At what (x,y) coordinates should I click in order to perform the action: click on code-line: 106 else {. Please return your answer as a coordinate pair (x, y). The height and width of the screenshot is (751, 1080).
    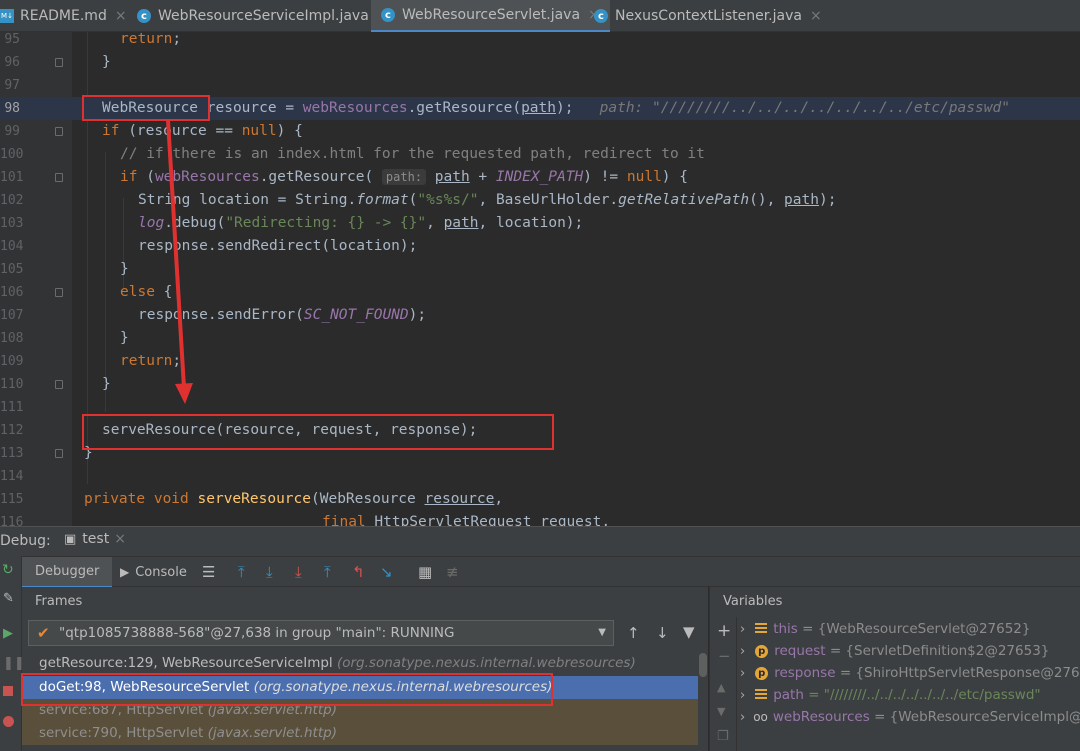
    Looking at the image, I should click on (540, 292).